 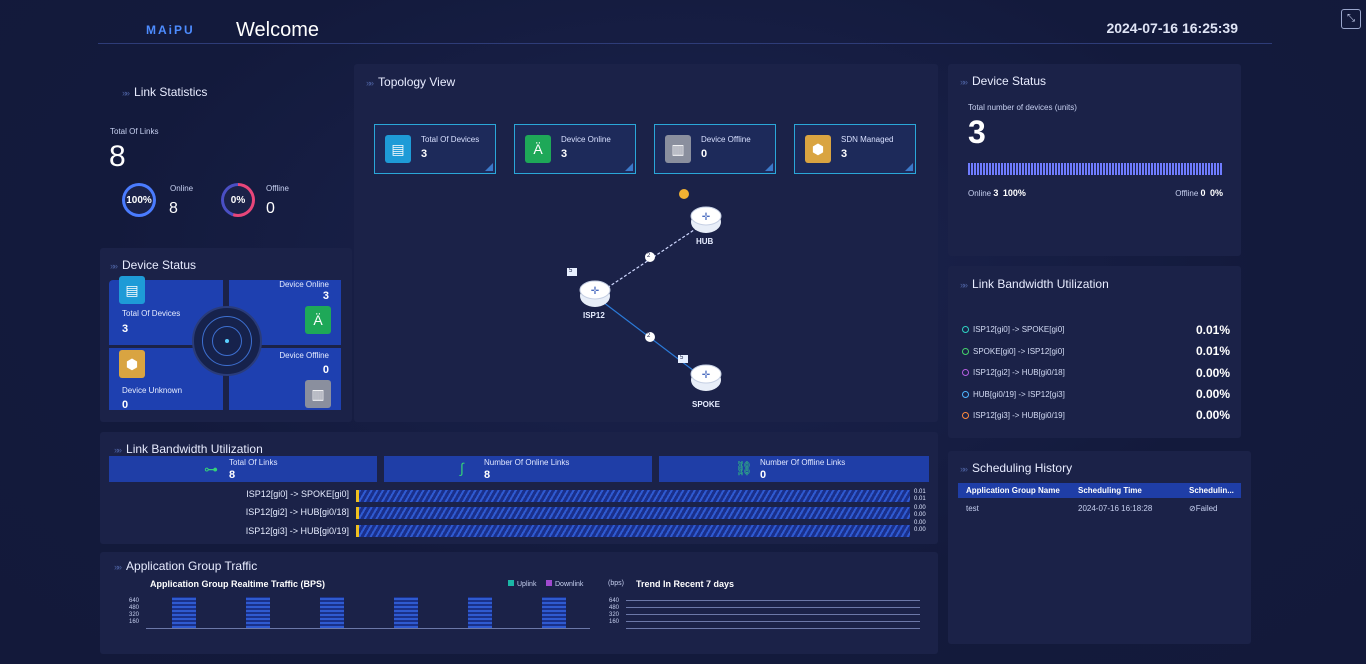 I want to click on hierarchy-icon: ⊶, so click(x=211, y=469).